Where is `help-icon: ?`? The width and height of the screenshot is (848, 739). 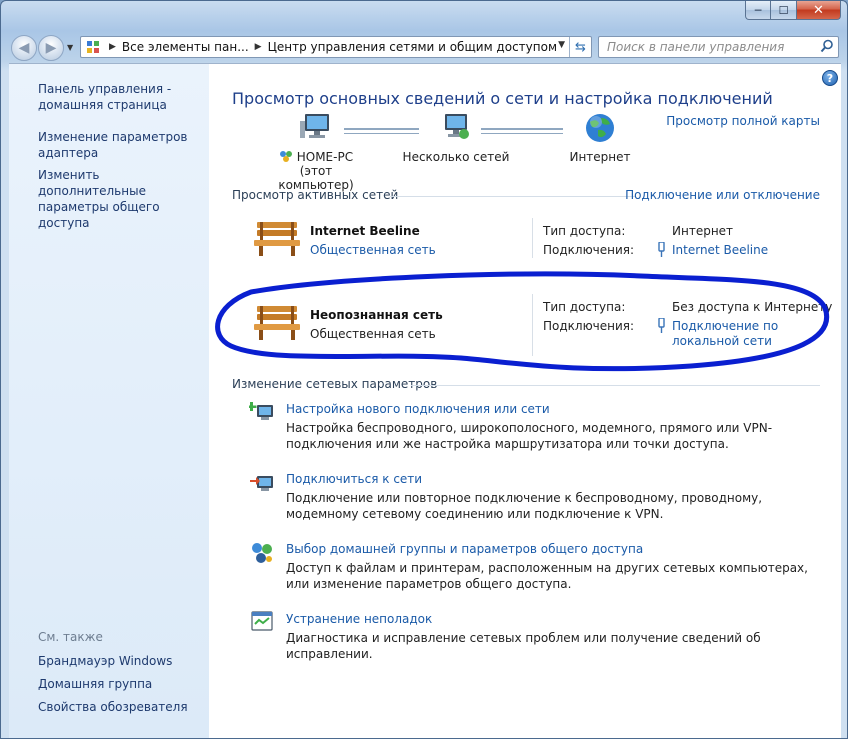
help-icon: ? is located at coordinates (830, 78).